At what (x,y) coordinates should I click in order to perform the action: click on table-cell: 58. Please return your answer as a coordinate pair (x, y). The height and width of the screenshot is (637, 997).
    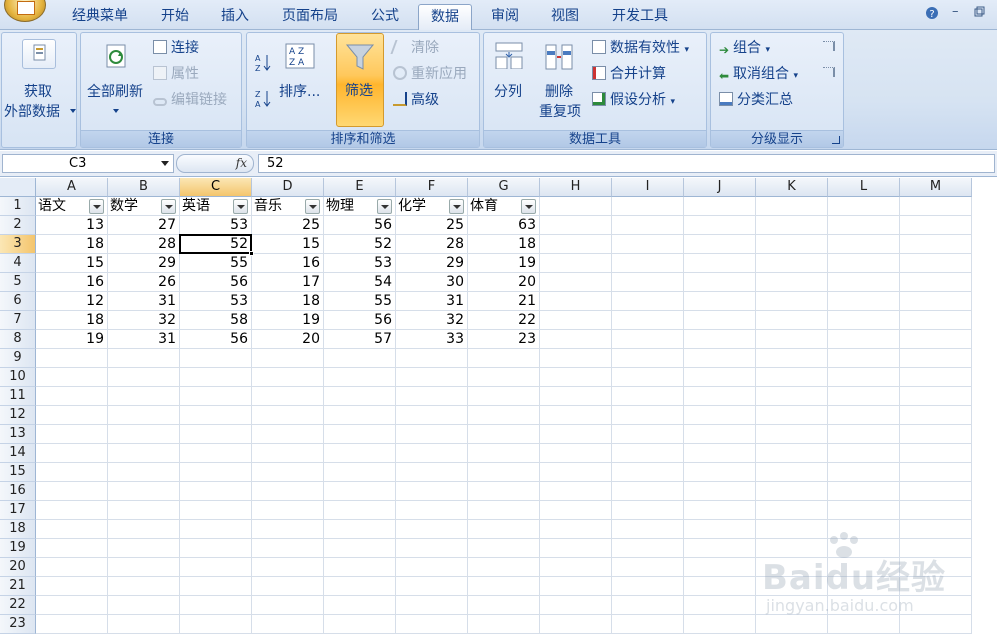
    Looking at the image, I should click on (216, 320).